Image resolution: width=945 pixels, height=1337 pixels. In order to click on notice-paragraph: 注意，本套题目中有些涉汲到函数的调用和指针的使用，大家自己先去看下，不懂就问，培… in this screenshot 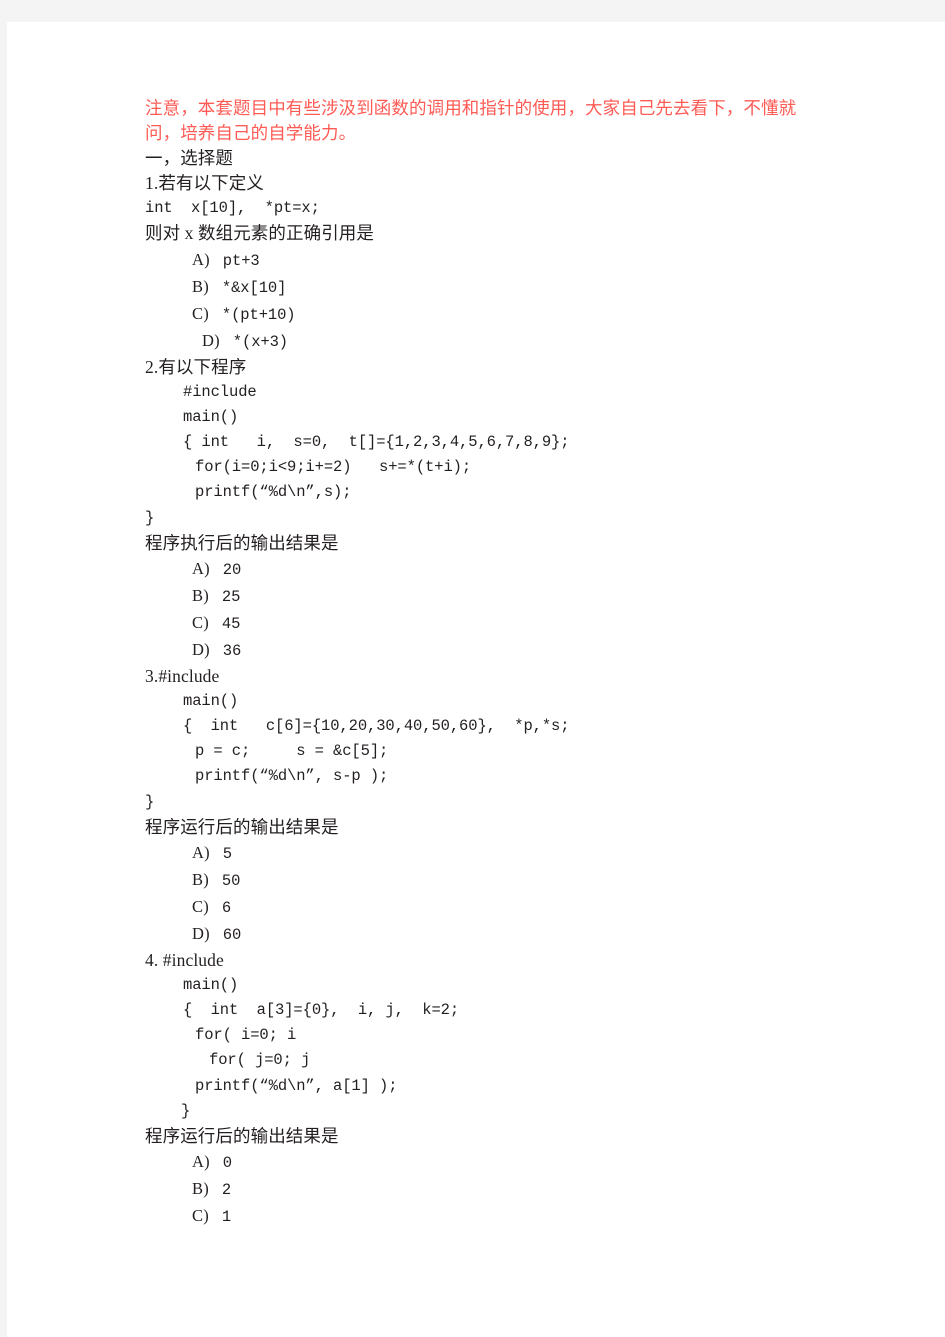, I will do `click(471, 121)`.